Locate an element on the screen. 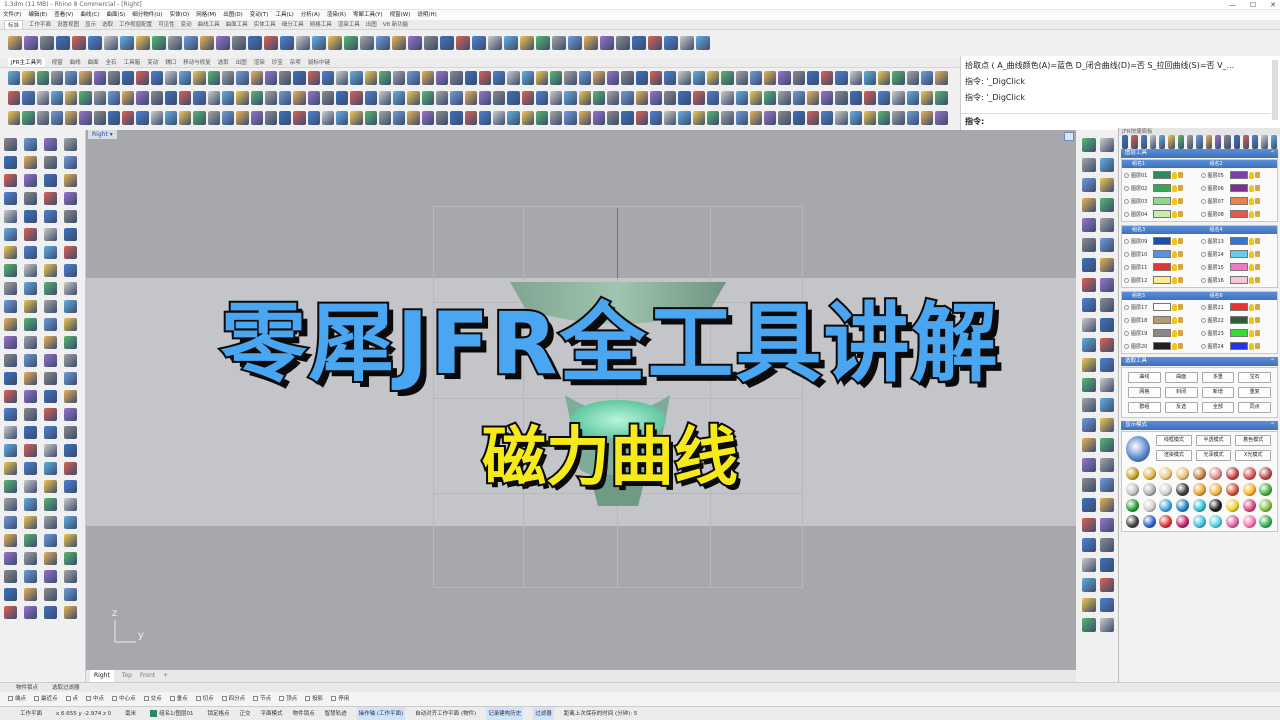 The image size is (1280, 720). osnap-checkbox is located at coordinates (198, 698).